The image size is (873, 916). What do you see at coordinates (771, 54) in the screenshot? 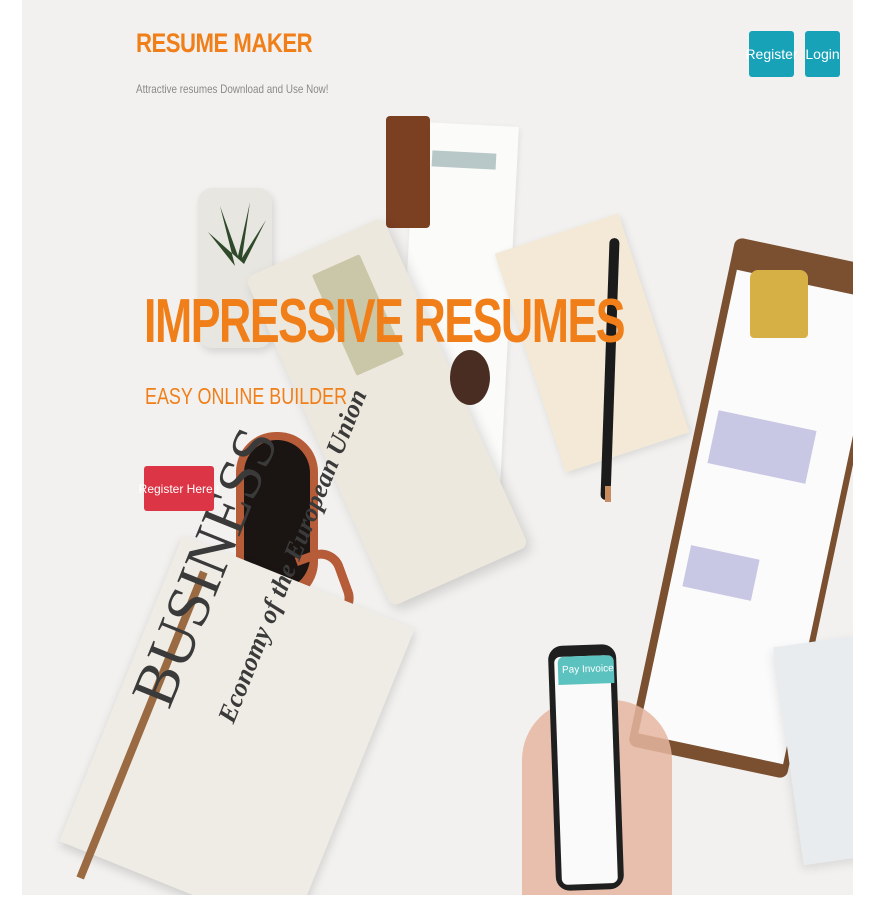
I see `register-button: Register` at bounding box center [771, 54].